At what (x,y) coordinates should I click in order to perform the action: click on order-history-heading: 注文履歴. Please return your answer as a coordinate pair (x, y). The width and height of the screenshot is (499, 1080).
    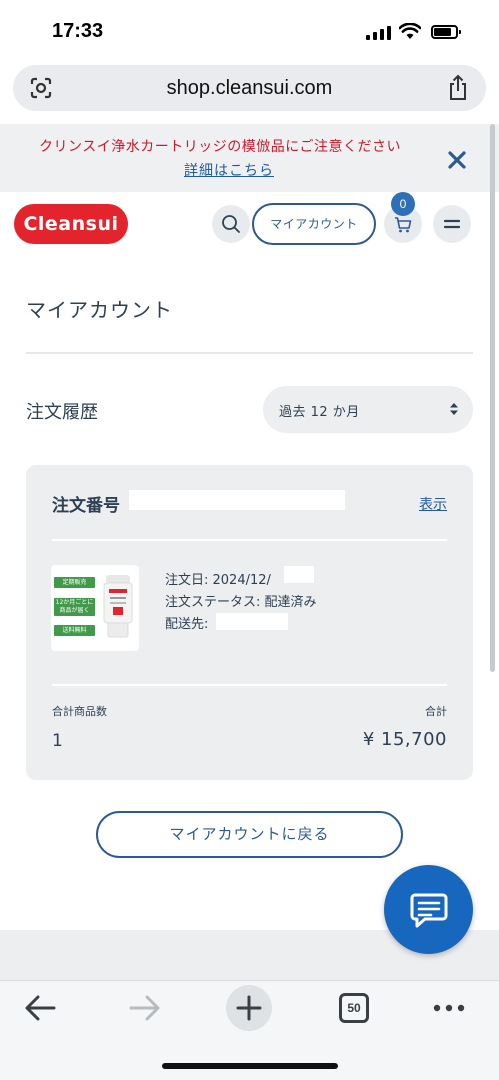
    Looking at the image, I should click on (62, 412).